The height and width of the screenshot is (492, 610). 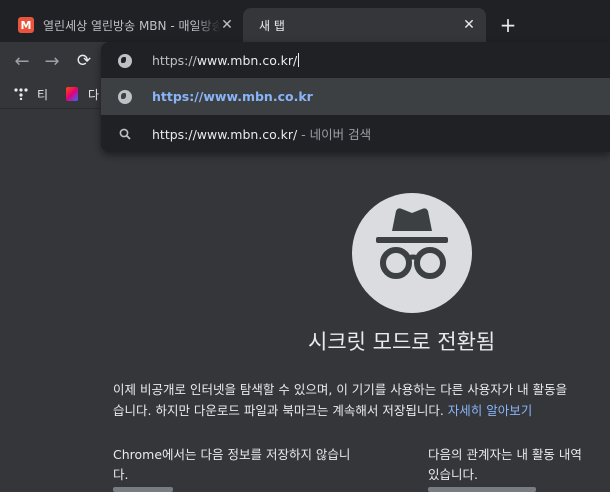 I want to click on tab-title: 새 탭, so click(x=272, y=25).